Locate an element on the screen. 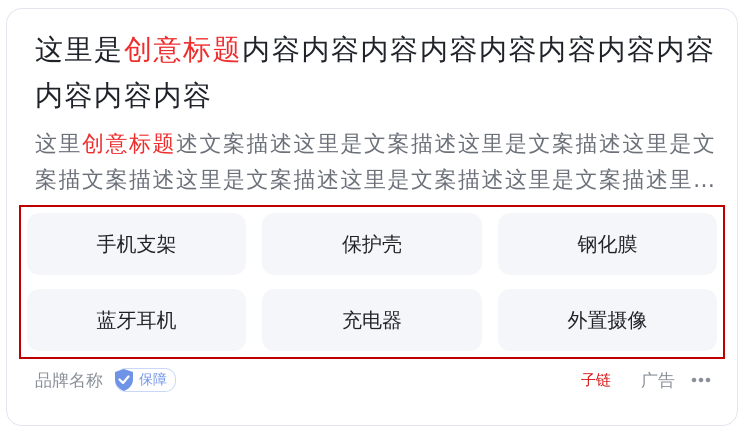 This screenshot has width=739, height=432. guarantee-badge: 保障 is located at coordinates (145, 380).